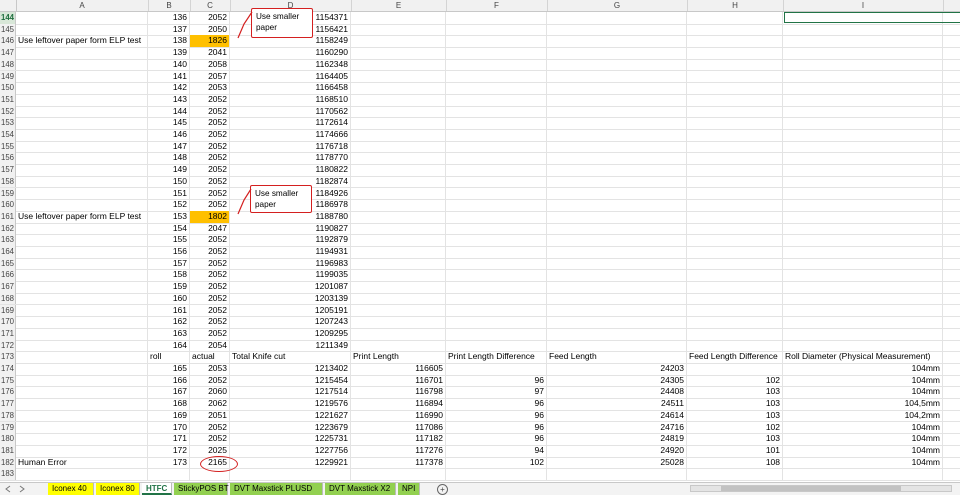 Image resolution: width=960 pixels, height=497 pixels. I want to click on cell-c: 2062, so click(210, 404).